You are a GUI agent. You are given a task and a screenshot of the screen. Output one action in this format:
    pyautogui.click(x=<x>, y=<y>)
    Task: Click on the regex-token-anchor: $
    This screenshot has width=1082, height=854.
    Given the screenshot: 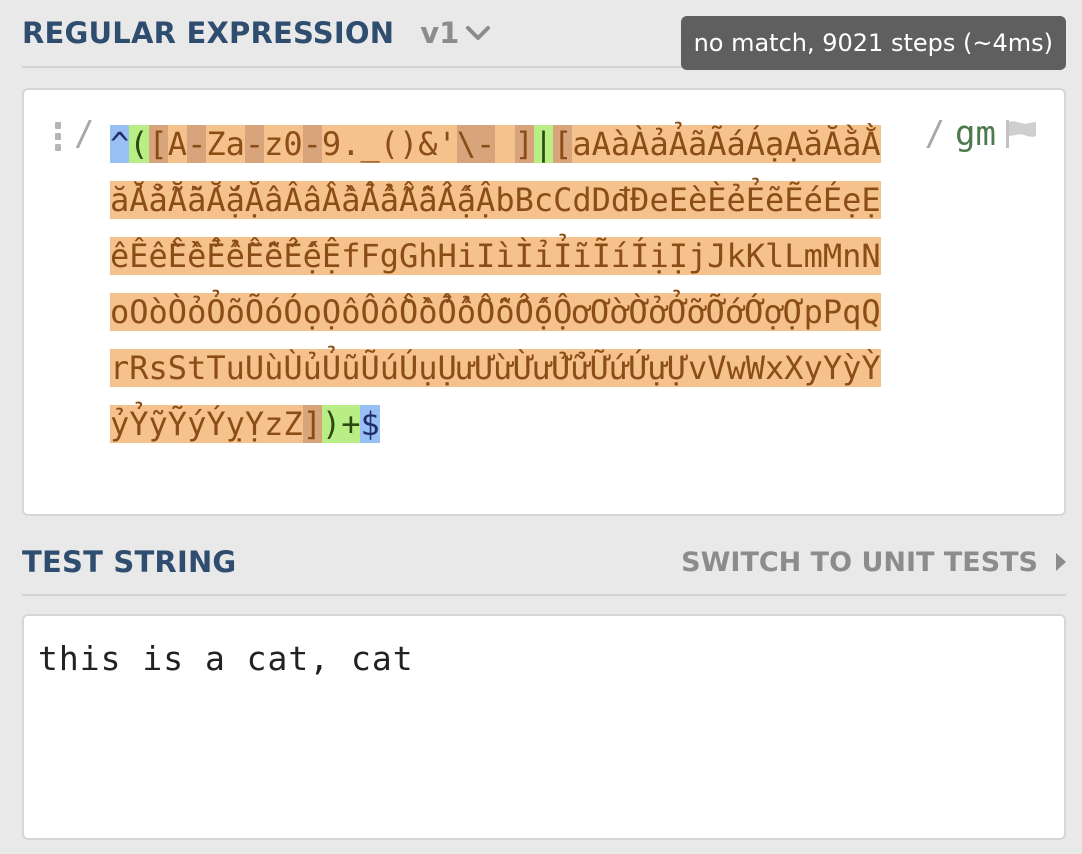 What is the action you would take?
    pyautogui.click(x=370, y=424)
    